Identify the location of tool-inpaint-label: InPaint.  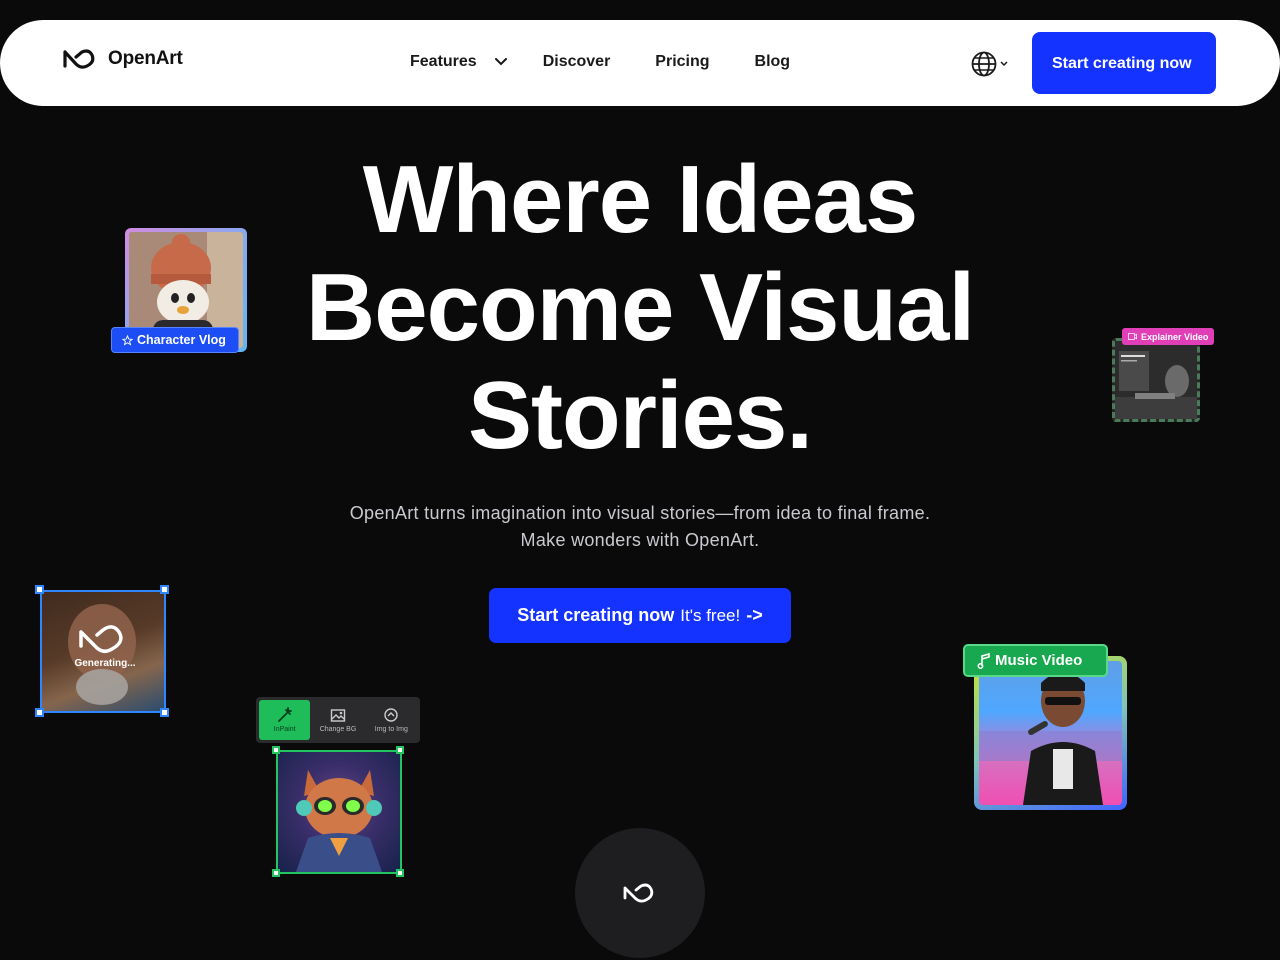
(284, 729).